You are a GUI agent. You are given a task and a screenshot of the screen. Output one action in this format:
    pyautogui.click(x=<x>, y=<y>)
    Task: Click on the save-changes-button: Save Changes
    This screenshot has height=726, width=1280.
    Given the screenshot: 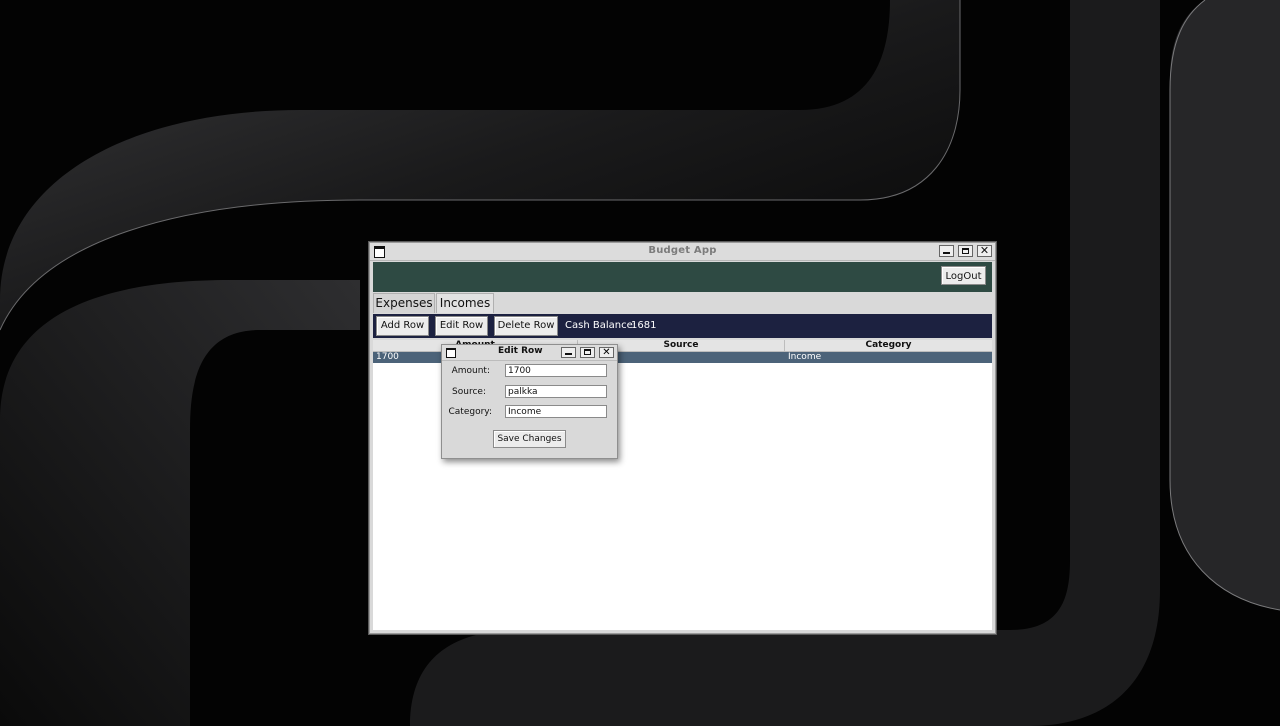 What is the action you would take?
    pyautogui.click(x=529, y=439)
    